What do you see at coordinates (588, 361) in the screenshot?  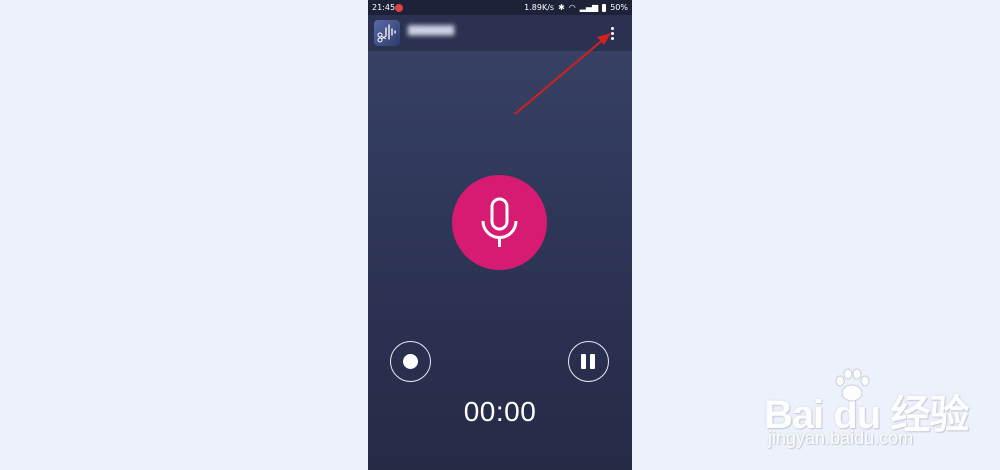 I see `pause-button` at bounding box center [588, 361].